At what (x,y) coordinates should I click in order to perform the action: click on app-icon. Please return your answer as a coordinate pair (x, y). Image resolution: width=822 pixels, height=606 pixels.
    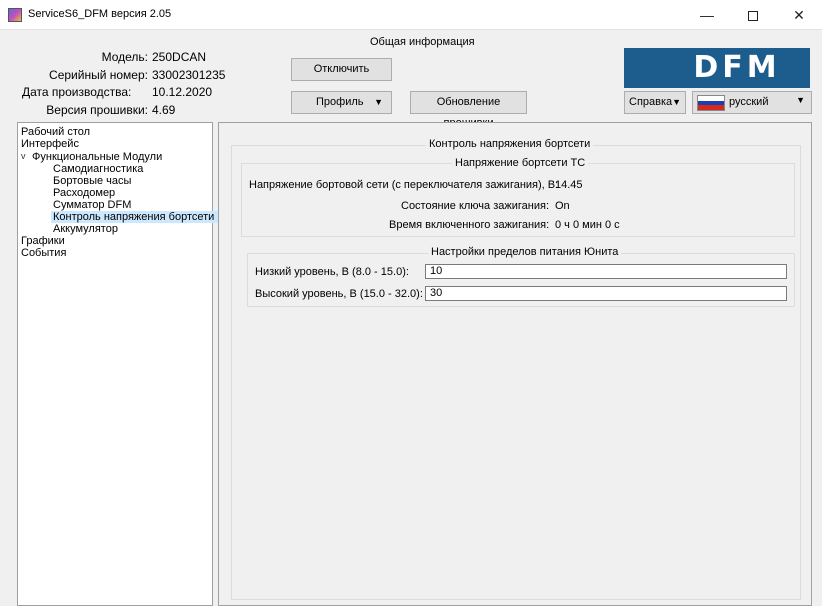
    Looking at the image, I should click on (15, 15).